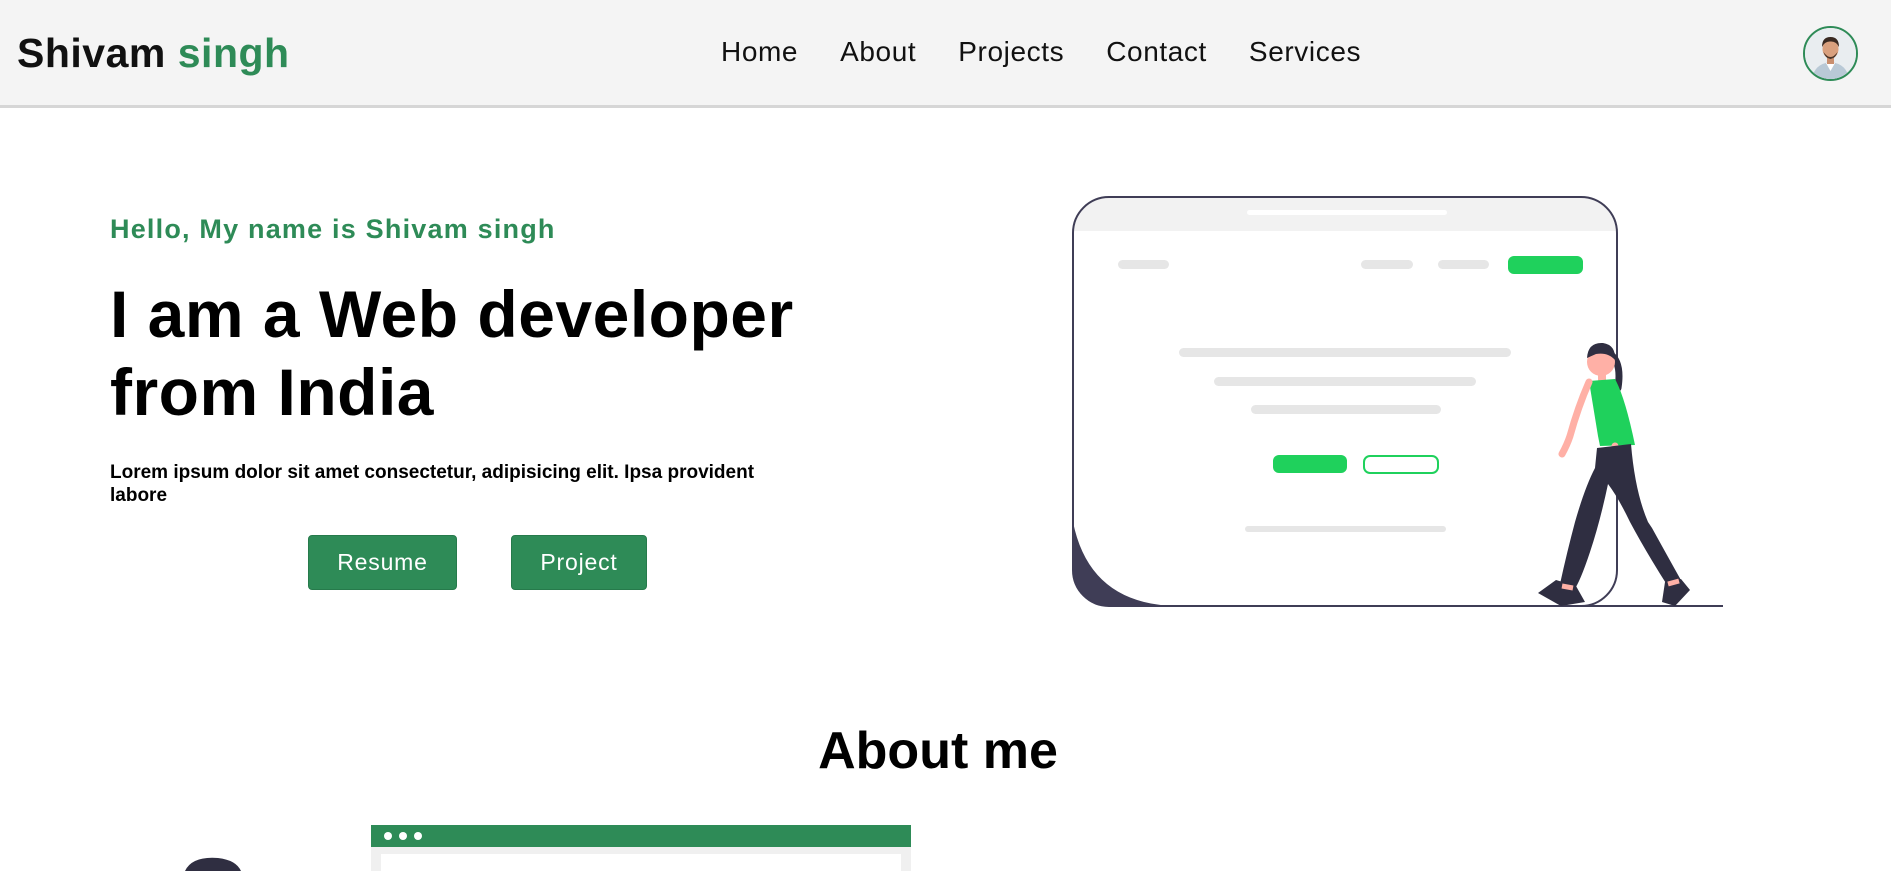  What do you see at coordinates (1011, 52) in the screenshot?
I see `nav-projects: Projects` at bounding box center [1011, 52].